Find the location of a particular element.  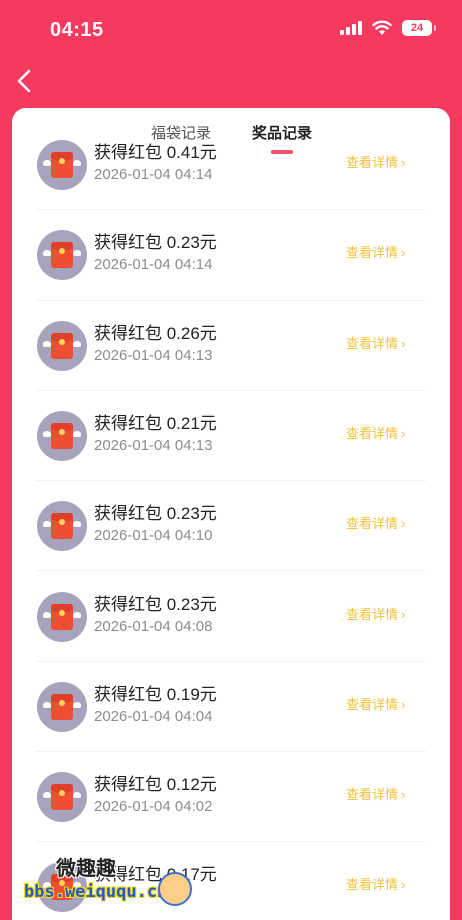

back-button is located at coordinates (25, 81).